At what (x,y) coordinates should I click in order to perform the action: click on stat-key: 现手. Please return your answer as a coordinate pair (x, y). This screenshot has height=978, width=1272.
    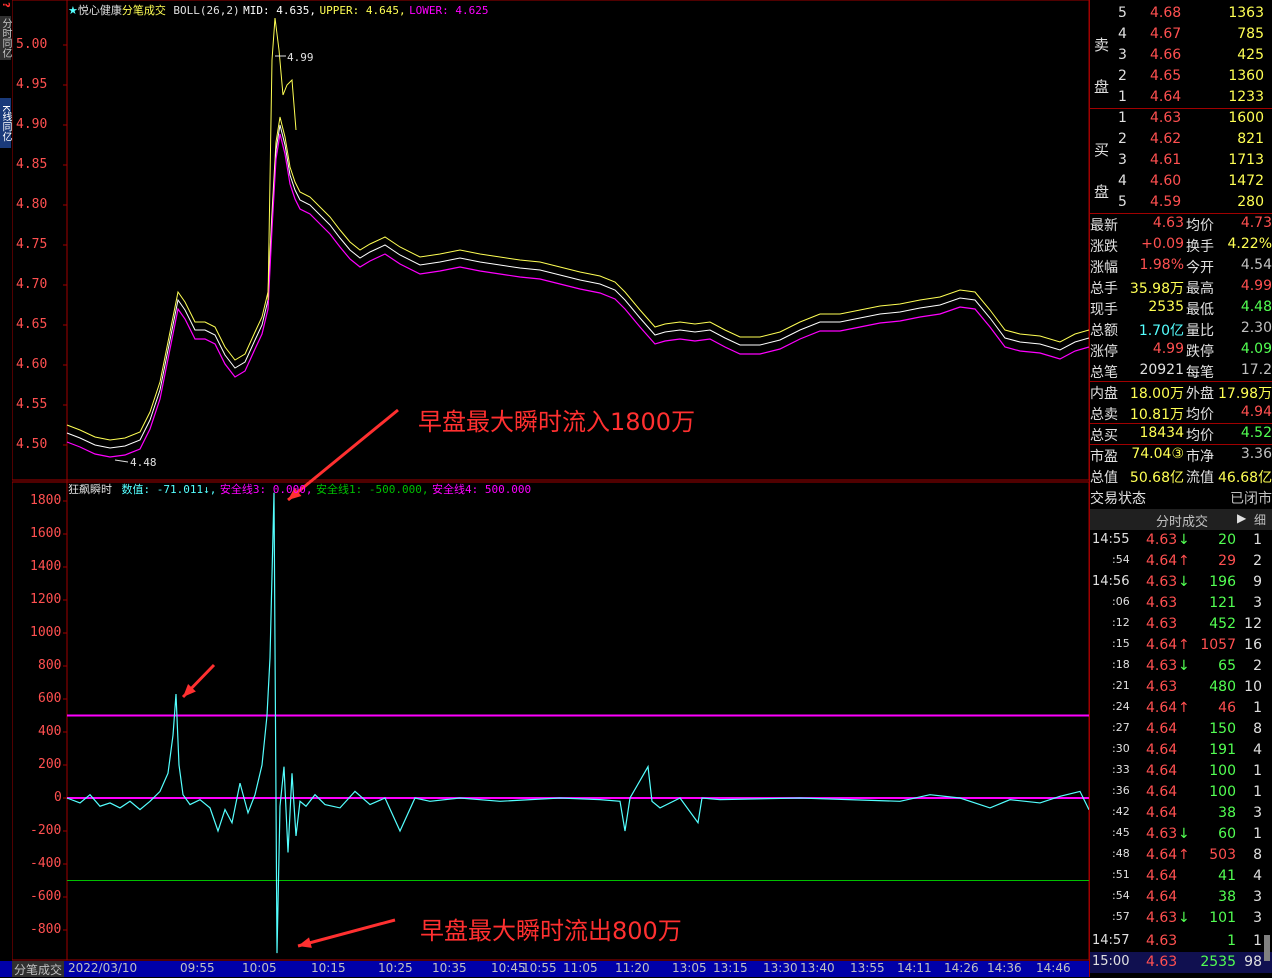
    Looking at the image, I should click on (1104, 310).